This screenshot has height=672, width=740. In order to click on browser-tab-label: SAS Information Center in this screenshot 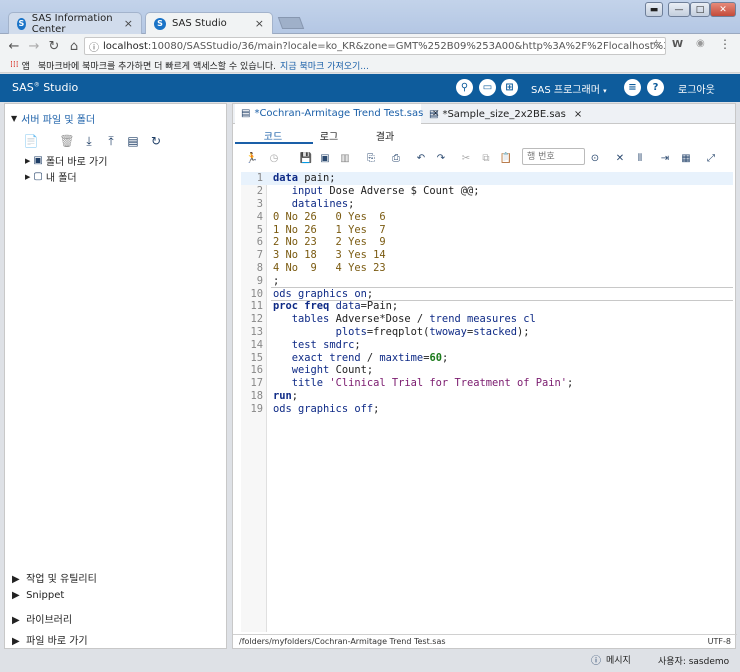, I will do `click(72, 23)`.